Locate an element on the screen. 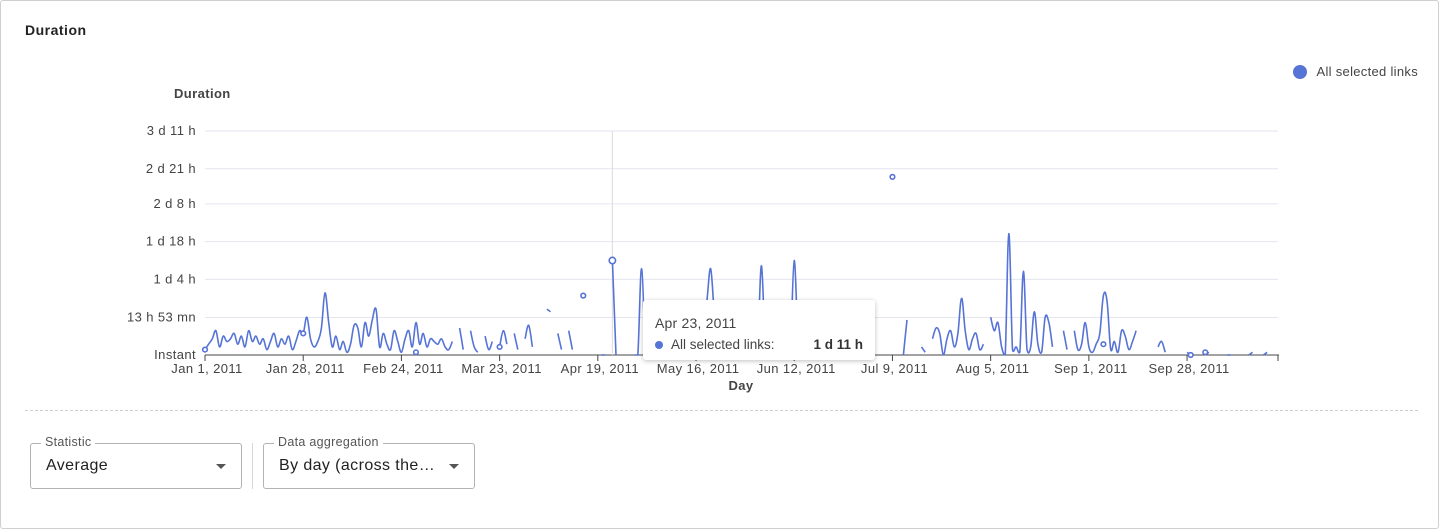  x-tick-label: Jul 9, 2011 is located at coordinates (894, 368).